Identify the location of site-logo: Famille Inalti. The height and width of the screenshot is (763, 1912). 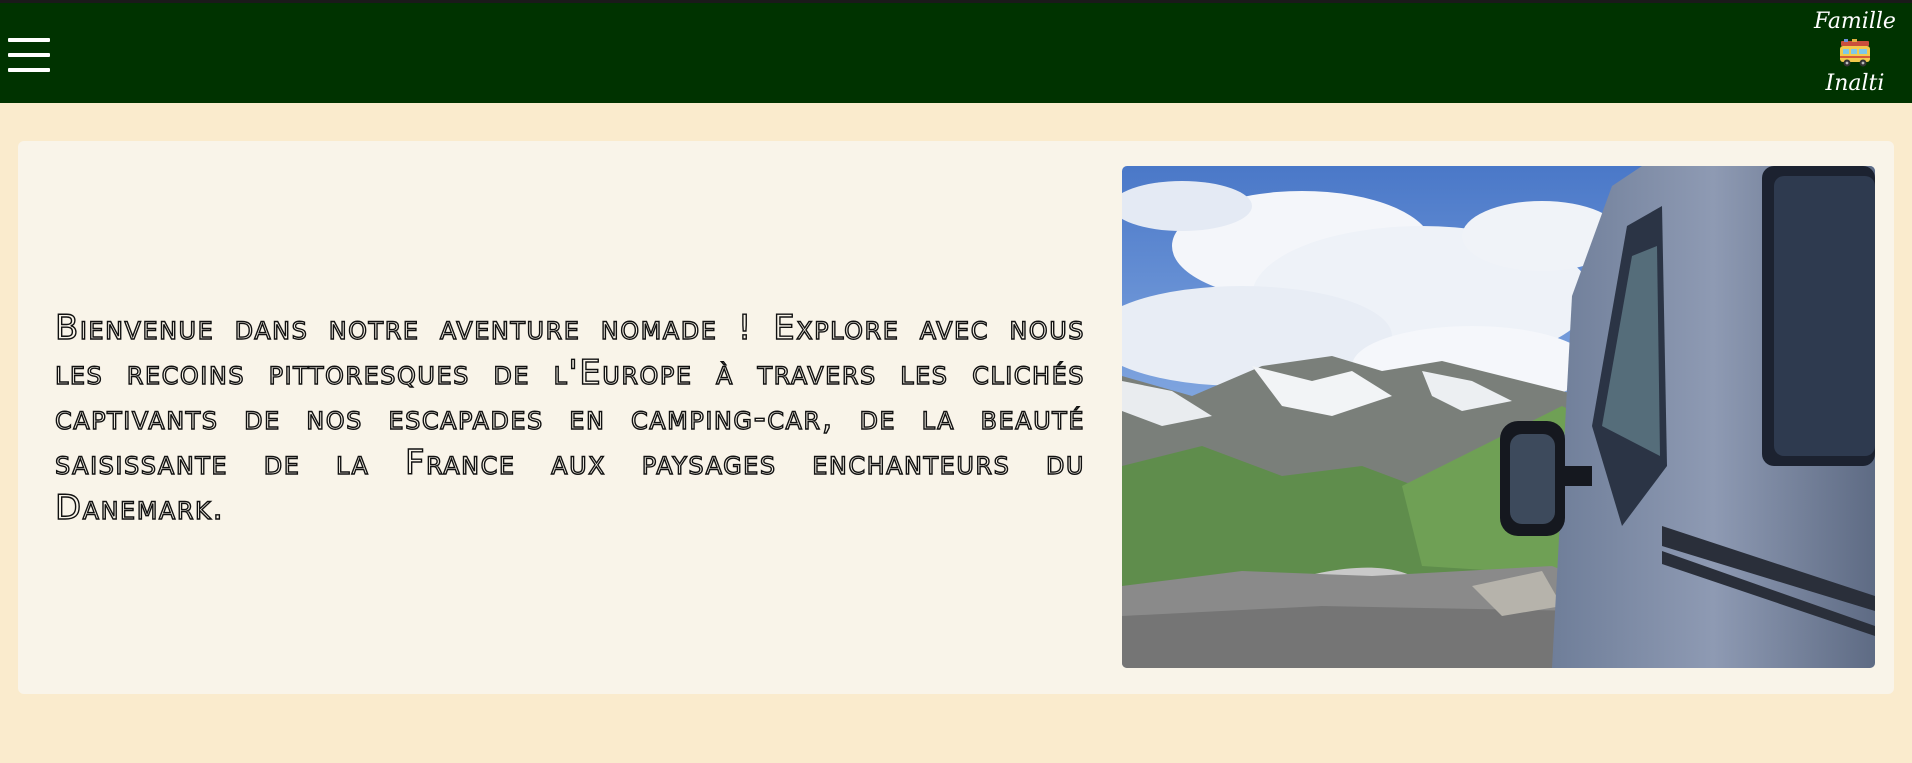
(1855, 55).